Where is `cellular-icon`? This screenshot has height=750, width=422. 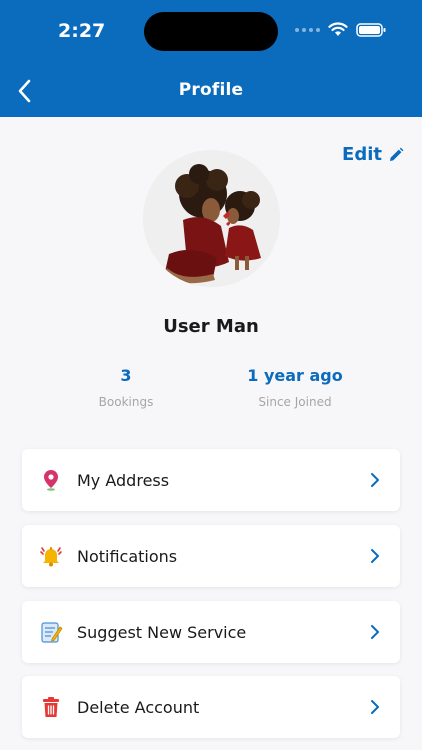 cellular-icon is located at coordinates (307, 29).